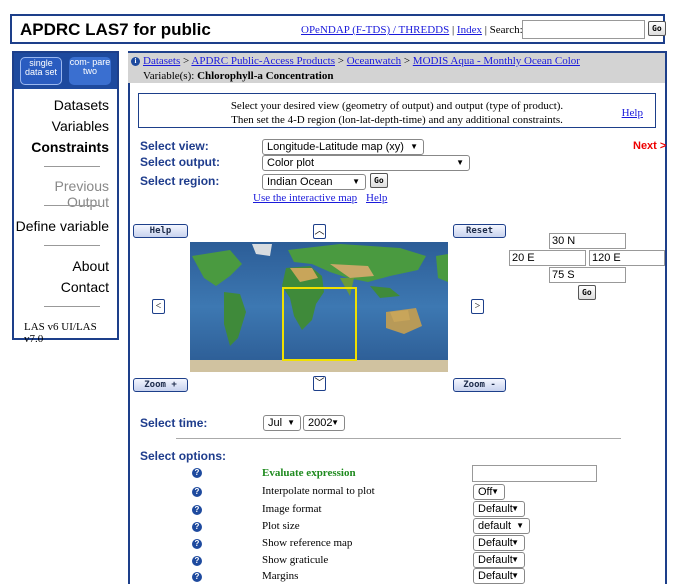 The image size is (675, 584). Describe the element at coordinates (62, 226) in the screenshot. I see `sidebar-item-define-variable: Define variable` at that location.